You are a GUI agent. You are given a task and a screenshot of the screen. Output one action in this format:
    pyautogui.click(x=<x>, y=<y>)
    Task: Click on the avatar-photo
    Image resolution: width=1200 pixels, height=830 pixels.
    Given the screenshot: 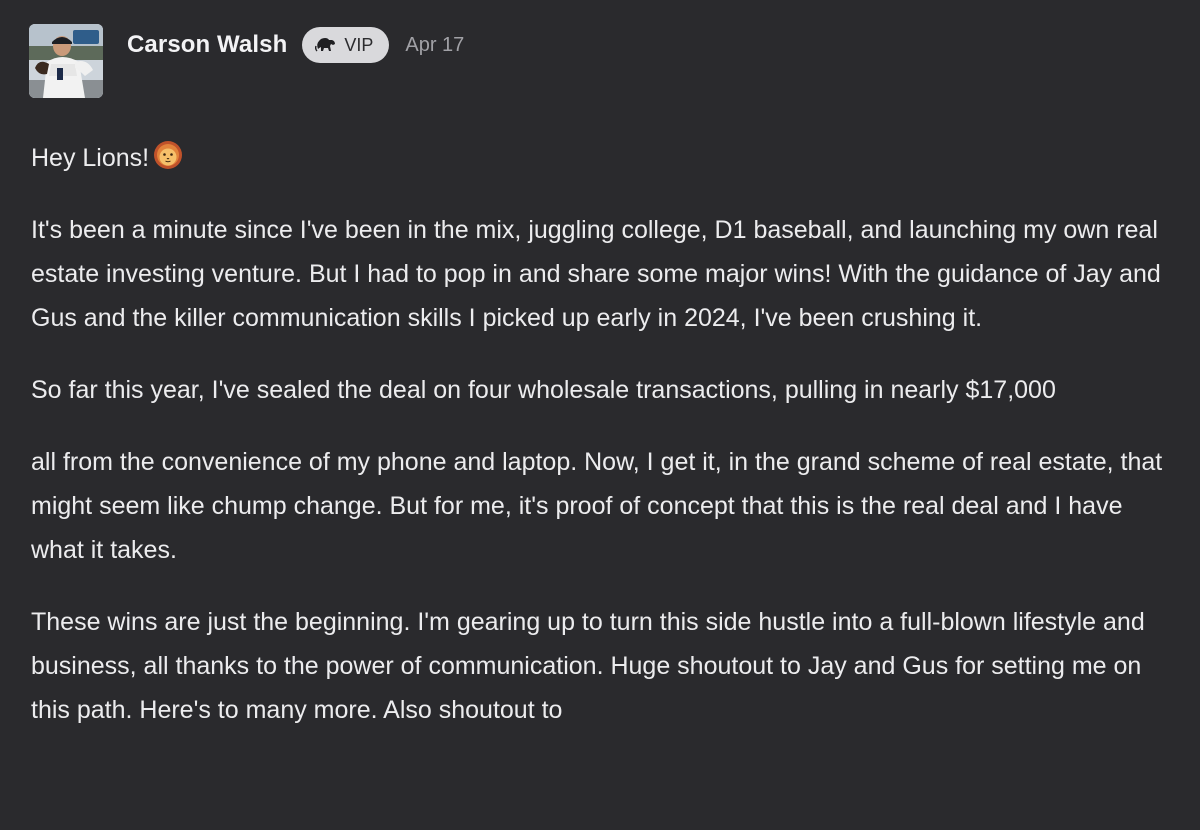 What is the action you would take?
    pyautogui.click(x=66, y=61)
    